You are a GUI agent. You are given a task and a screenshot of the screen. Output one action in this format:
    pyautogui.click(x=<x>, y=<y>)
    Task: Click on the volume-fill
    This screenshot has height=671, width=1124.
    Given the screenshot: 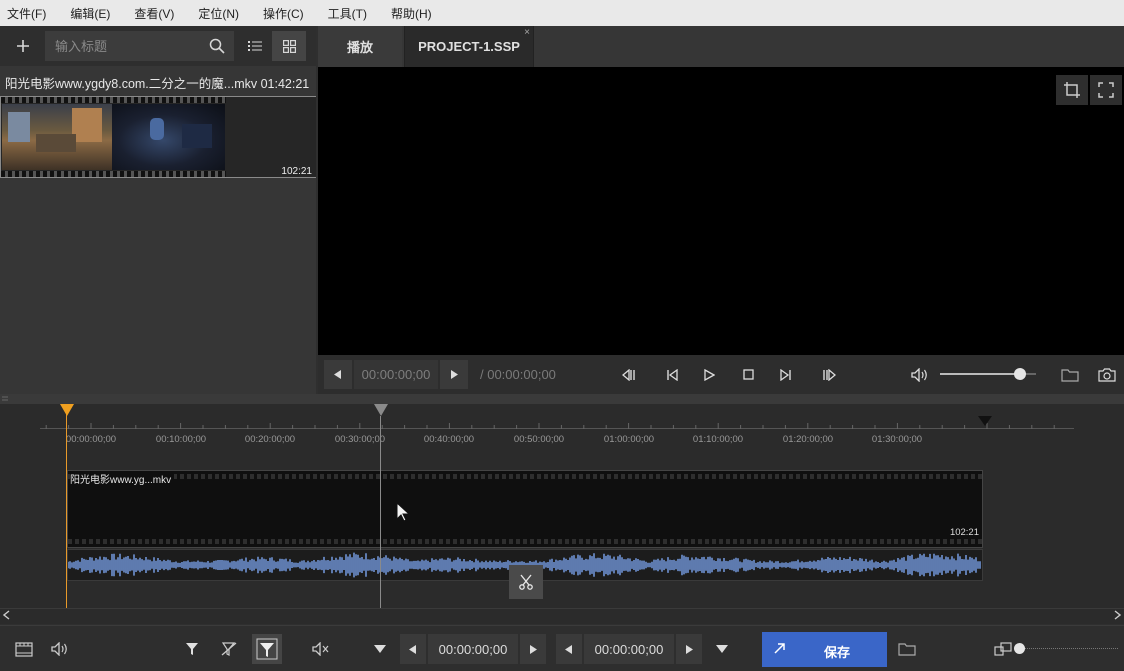 What is the action you would take?
    pyautogui.click(x=980, y=374)
    